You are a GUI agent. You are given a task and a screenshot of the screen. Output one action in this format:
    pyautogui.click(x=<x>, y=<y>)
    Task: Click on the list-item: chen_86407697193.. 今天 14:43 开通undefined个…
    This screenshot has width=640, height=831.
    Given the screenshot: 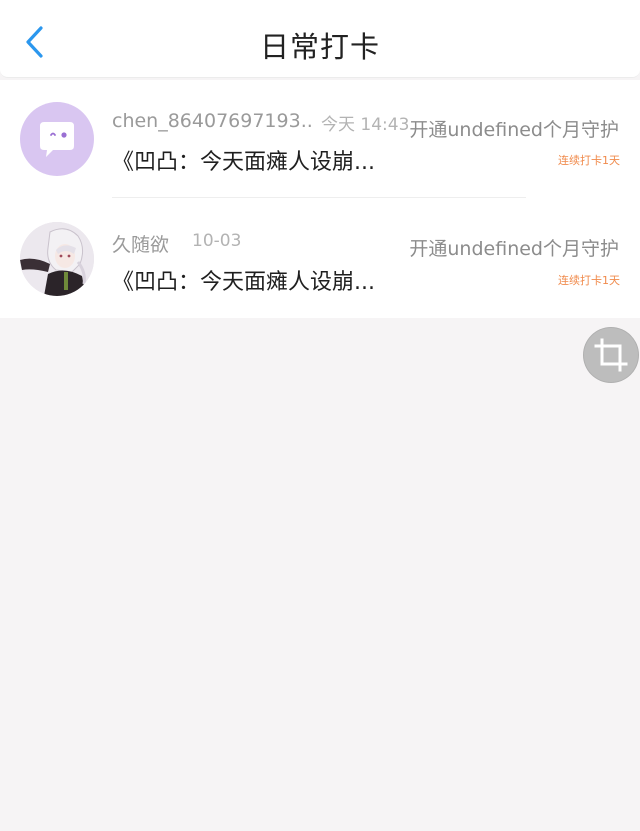 What is the action you would take?
    pyautogui.click(x=320, y=139)
    